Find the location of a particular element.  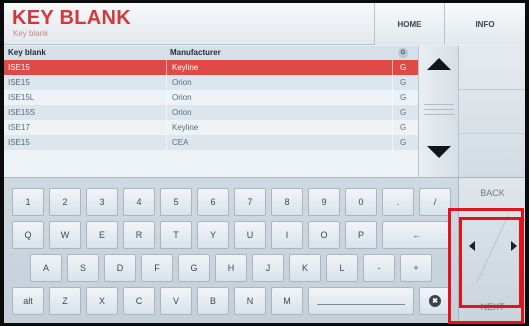

key-r: R is located at coordinates (139, 235).